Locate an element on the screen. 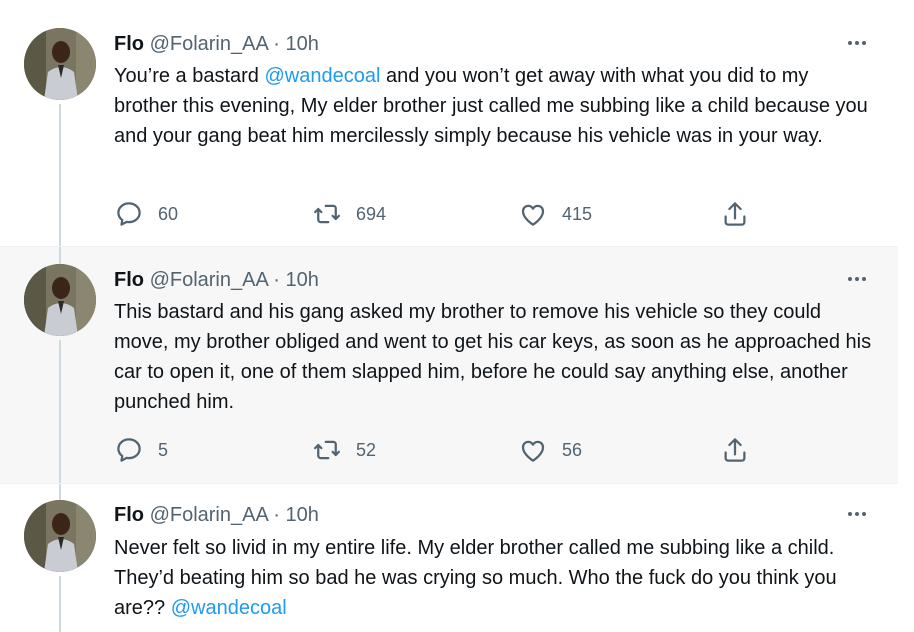  like-button: 415 is located at coordinates (555, 214).